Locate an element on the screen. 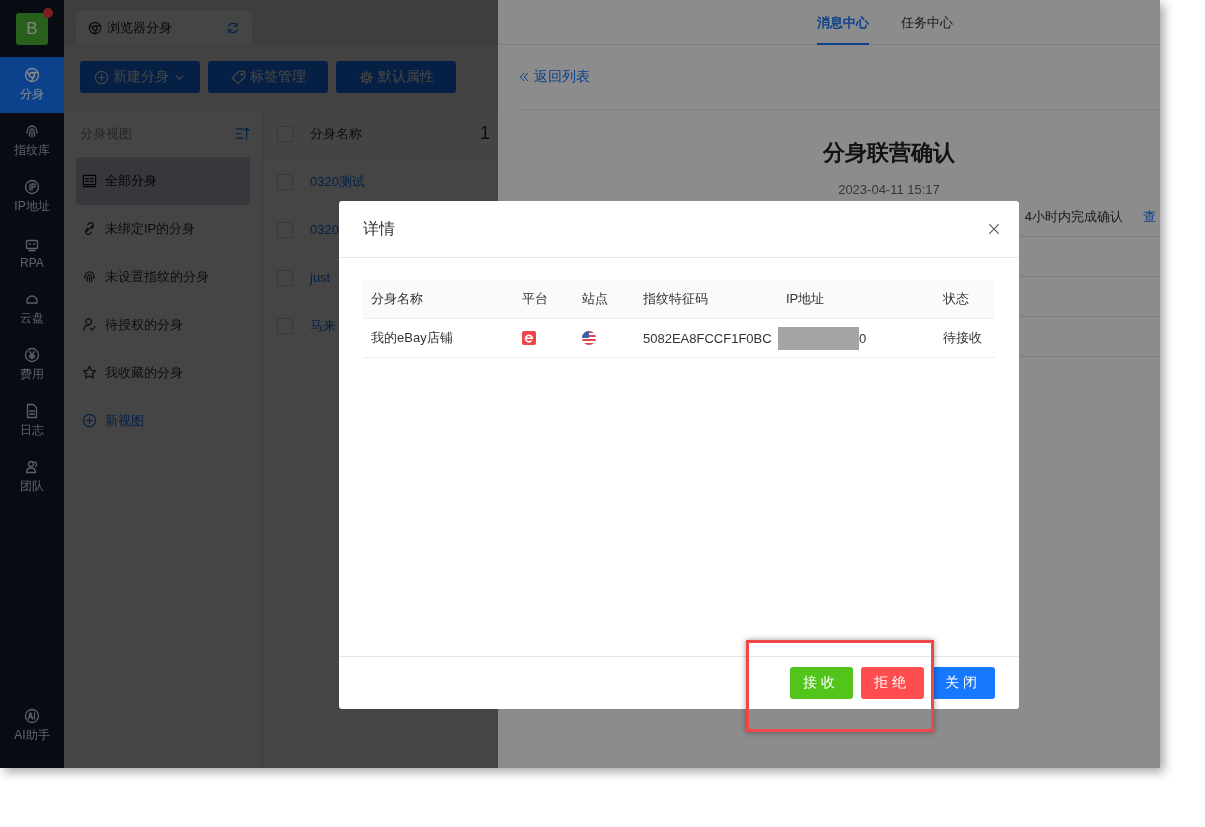 The width and height of the screenshot is (1205, 827). sidebar-item: 分身 is located at coordinates (32, 85).